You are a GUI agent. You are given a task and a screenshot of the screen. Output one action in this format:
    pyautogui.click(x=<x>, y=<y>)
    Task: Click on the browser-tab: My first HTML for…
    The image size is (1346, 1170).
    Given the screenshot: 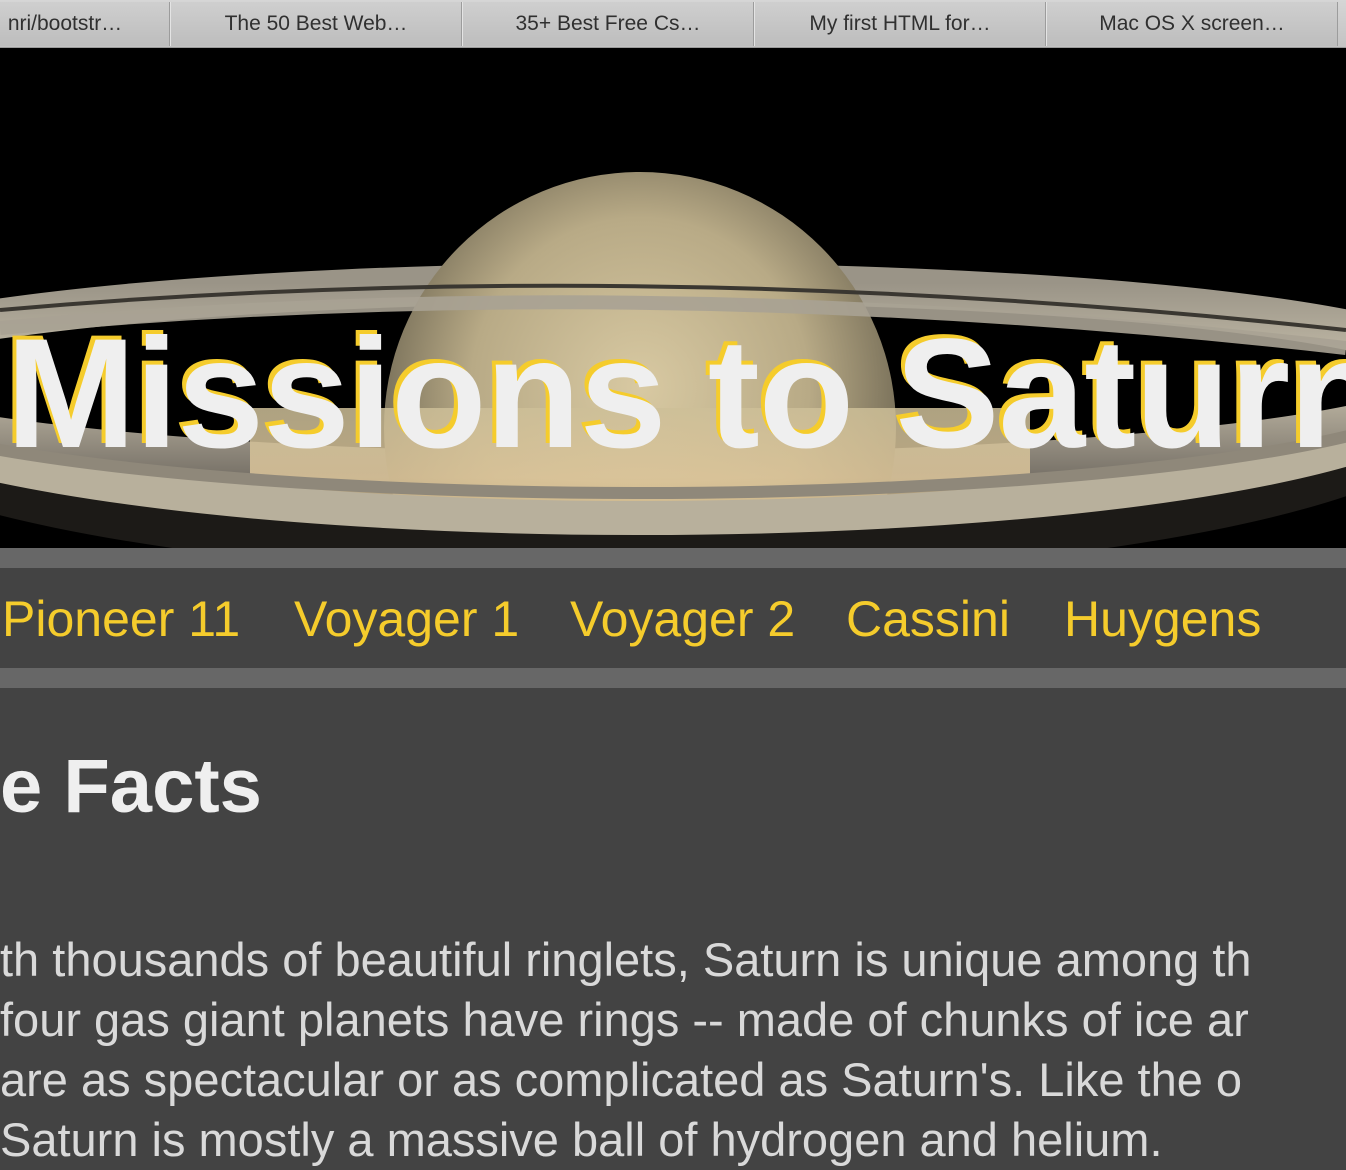 What is the action you would take?
    pyautogui.click(x=900, y=24)
    